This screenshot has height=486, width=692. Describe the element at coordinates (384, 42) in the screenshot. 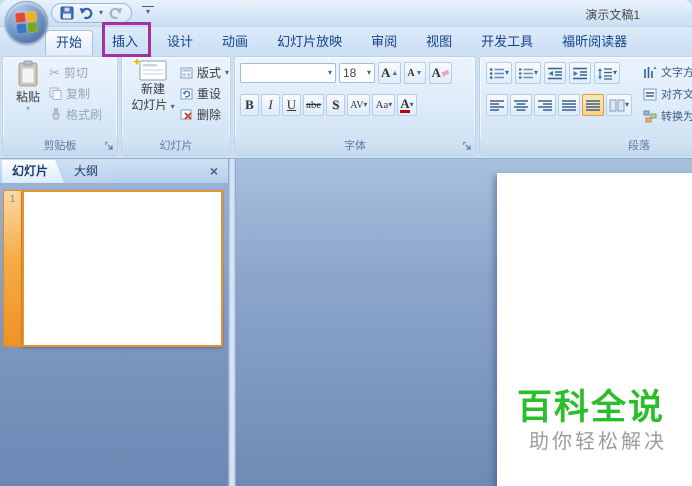

I see `tab-review: 审阅` at that location.